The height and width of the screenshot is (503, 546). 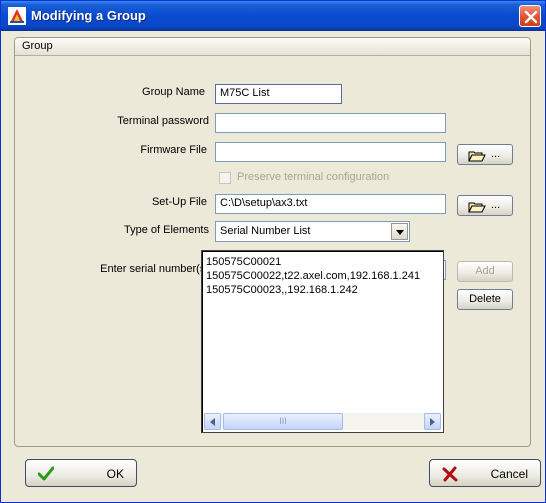 I want to click on chevron-down-icon, so click(x=400, y=232).